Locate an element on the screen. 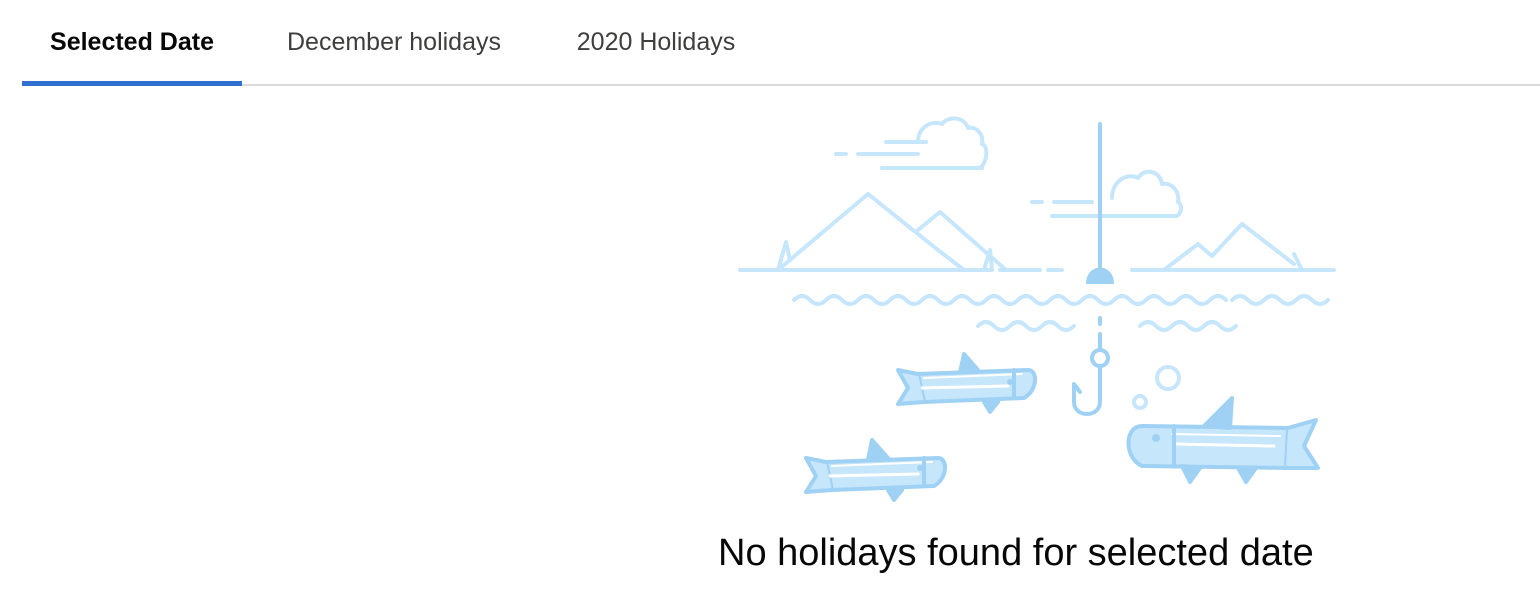 The image size is (1540, 616). tab-selected-date: Selected Date is located at coordinates (132, 43).